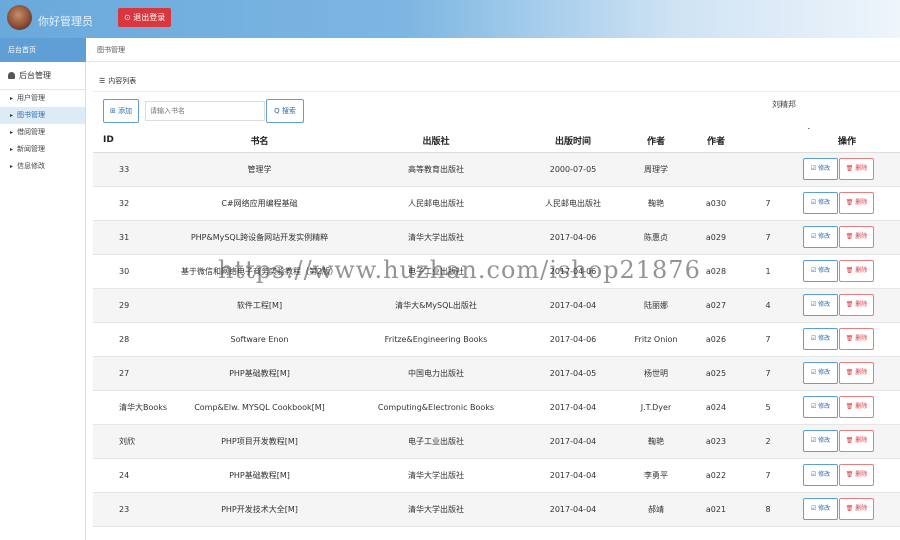 Image resolution: width=900 pixels, height=540 pixels. Describe the element at coordinates (43, 301) in the screenshot. I see `sidebar: 后台管理 ▸ 用户管理 ▸ 图书管理 ▸ 借阅管理 ▸ 新闻管理 ▸ 信息修改` at that location.